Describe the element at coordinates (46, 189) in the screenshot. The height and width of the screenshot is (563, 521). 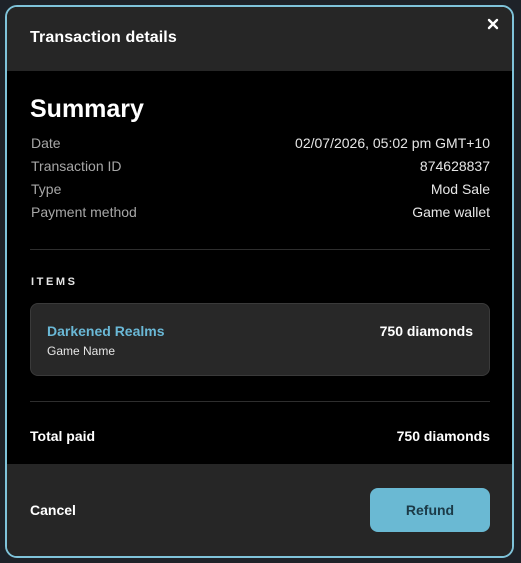
I see `detail-label: Type` at that location.